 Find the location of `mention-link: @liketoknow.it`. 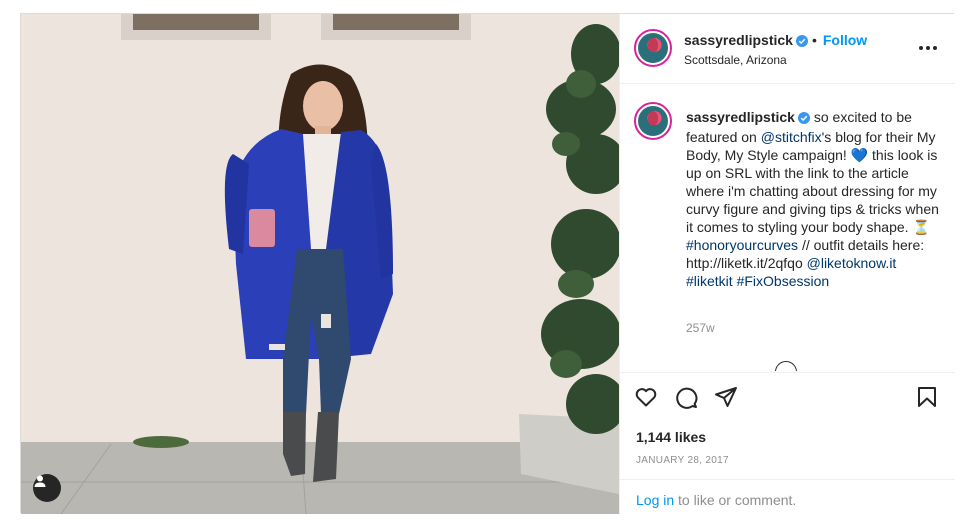

mention-link: @liketoknow.it is located at coordinates (852, 263).